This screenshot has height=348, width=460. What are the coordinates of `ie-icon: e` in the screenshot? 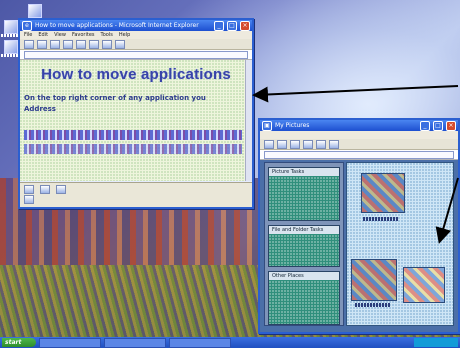 It's located at (27, 25).